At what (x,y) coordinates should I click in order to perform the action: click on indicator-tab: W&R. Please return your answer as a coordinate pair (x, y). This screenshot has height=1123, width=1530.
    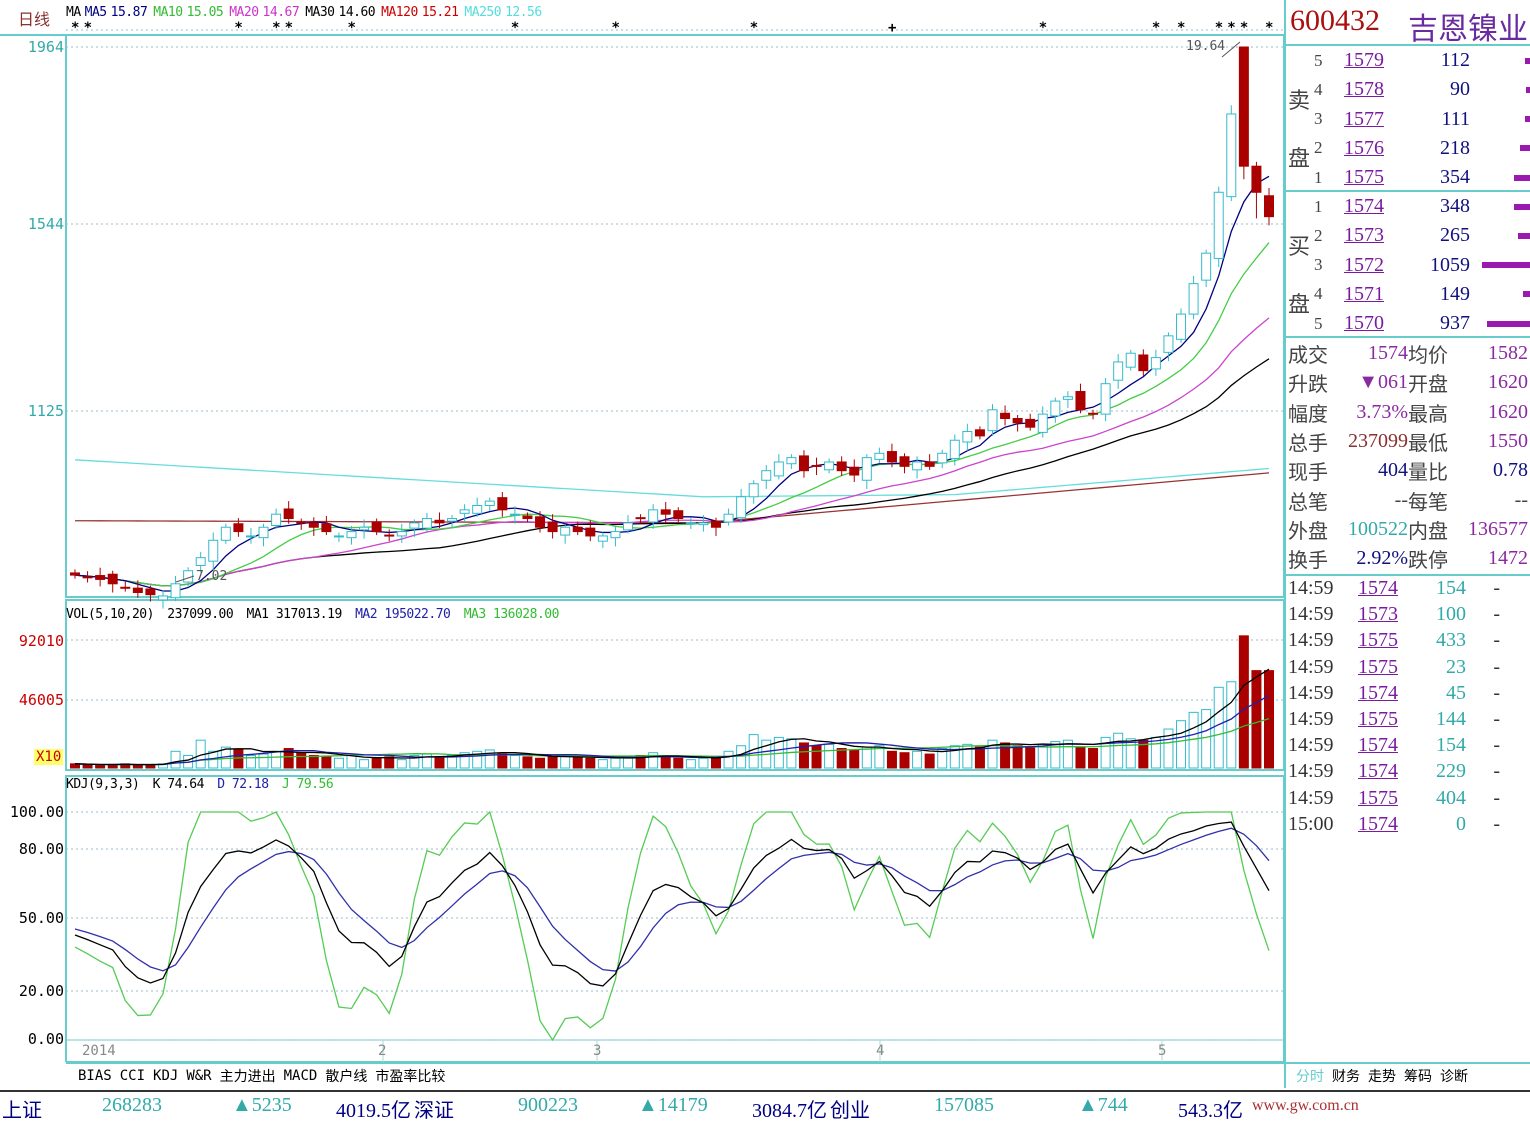
    Looking at the image, I should click on (198, 1076).